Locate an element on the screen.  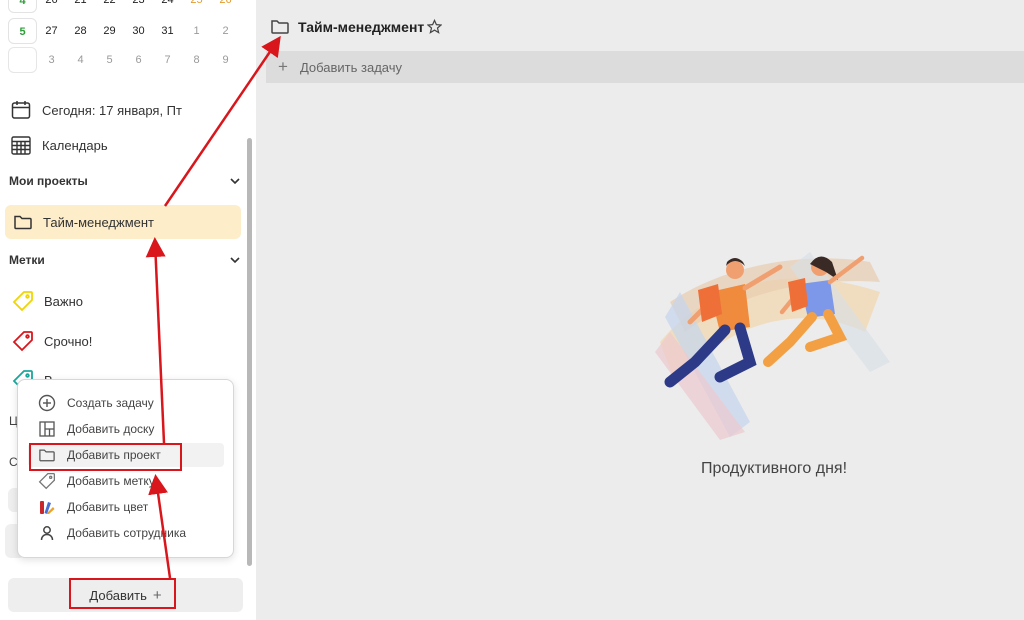
nav-calendar: Календарь is located at coordinates (59, 145).